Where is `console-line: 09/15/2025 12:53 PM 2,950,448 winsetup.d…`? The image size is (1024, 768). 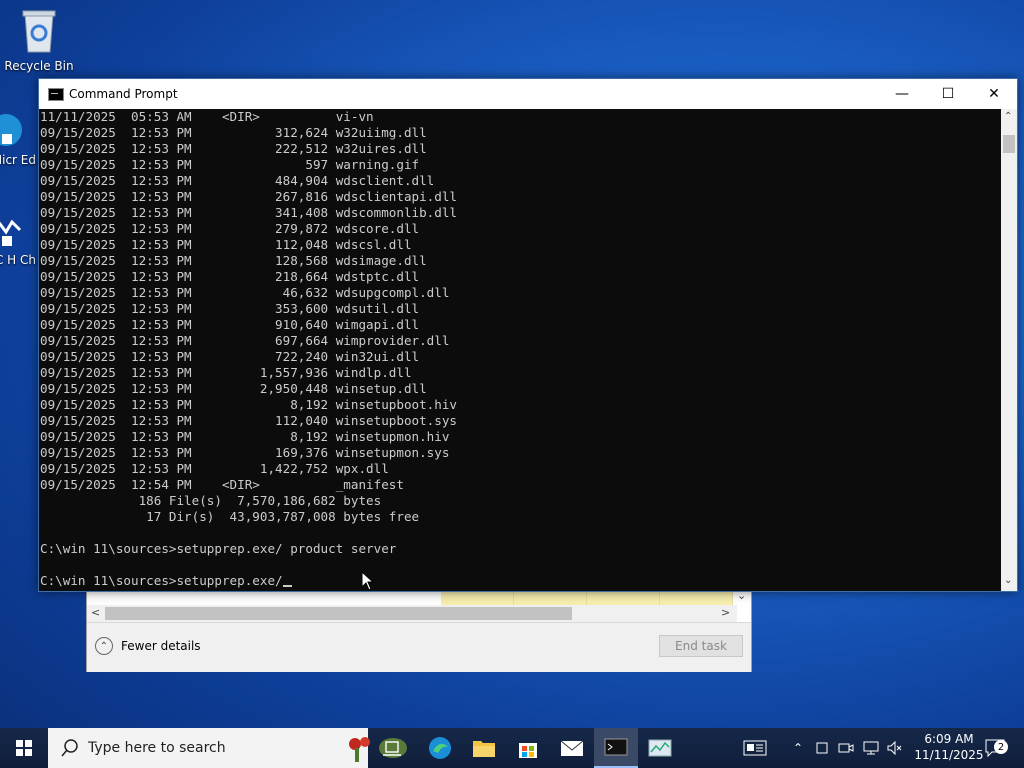 console-line: 09/15/2025 12:53 PM 2,950,448 winsetup.d… is located at coordinates (233, 388).